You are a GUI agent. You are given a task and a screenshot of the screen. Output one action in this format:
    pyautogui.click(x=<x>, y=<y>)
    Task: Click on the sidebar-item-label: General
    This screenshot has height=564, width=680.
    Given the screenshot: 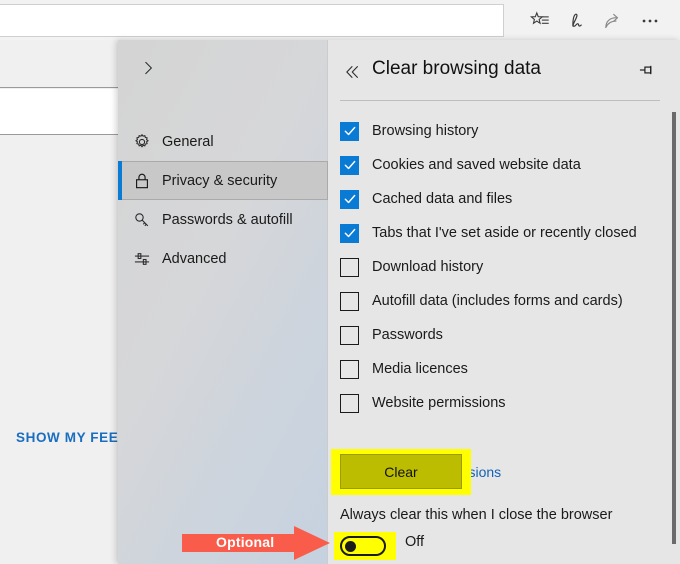 What is the action you would take?
    pyautogui.click(x=188, y=141)
    